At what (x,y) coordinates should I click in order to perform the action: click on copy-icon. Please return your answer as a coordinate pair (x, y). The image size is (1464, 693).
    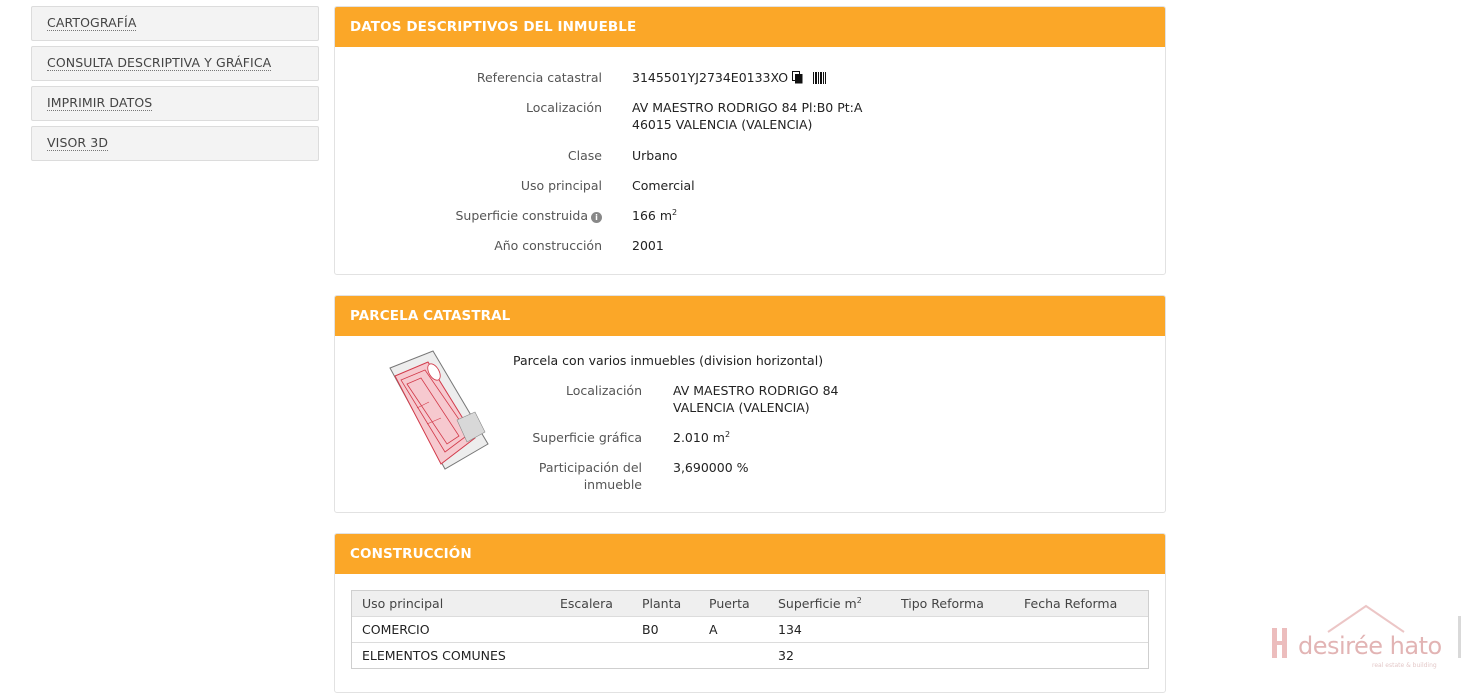
    Looking at the image, I should click on (797, 79).